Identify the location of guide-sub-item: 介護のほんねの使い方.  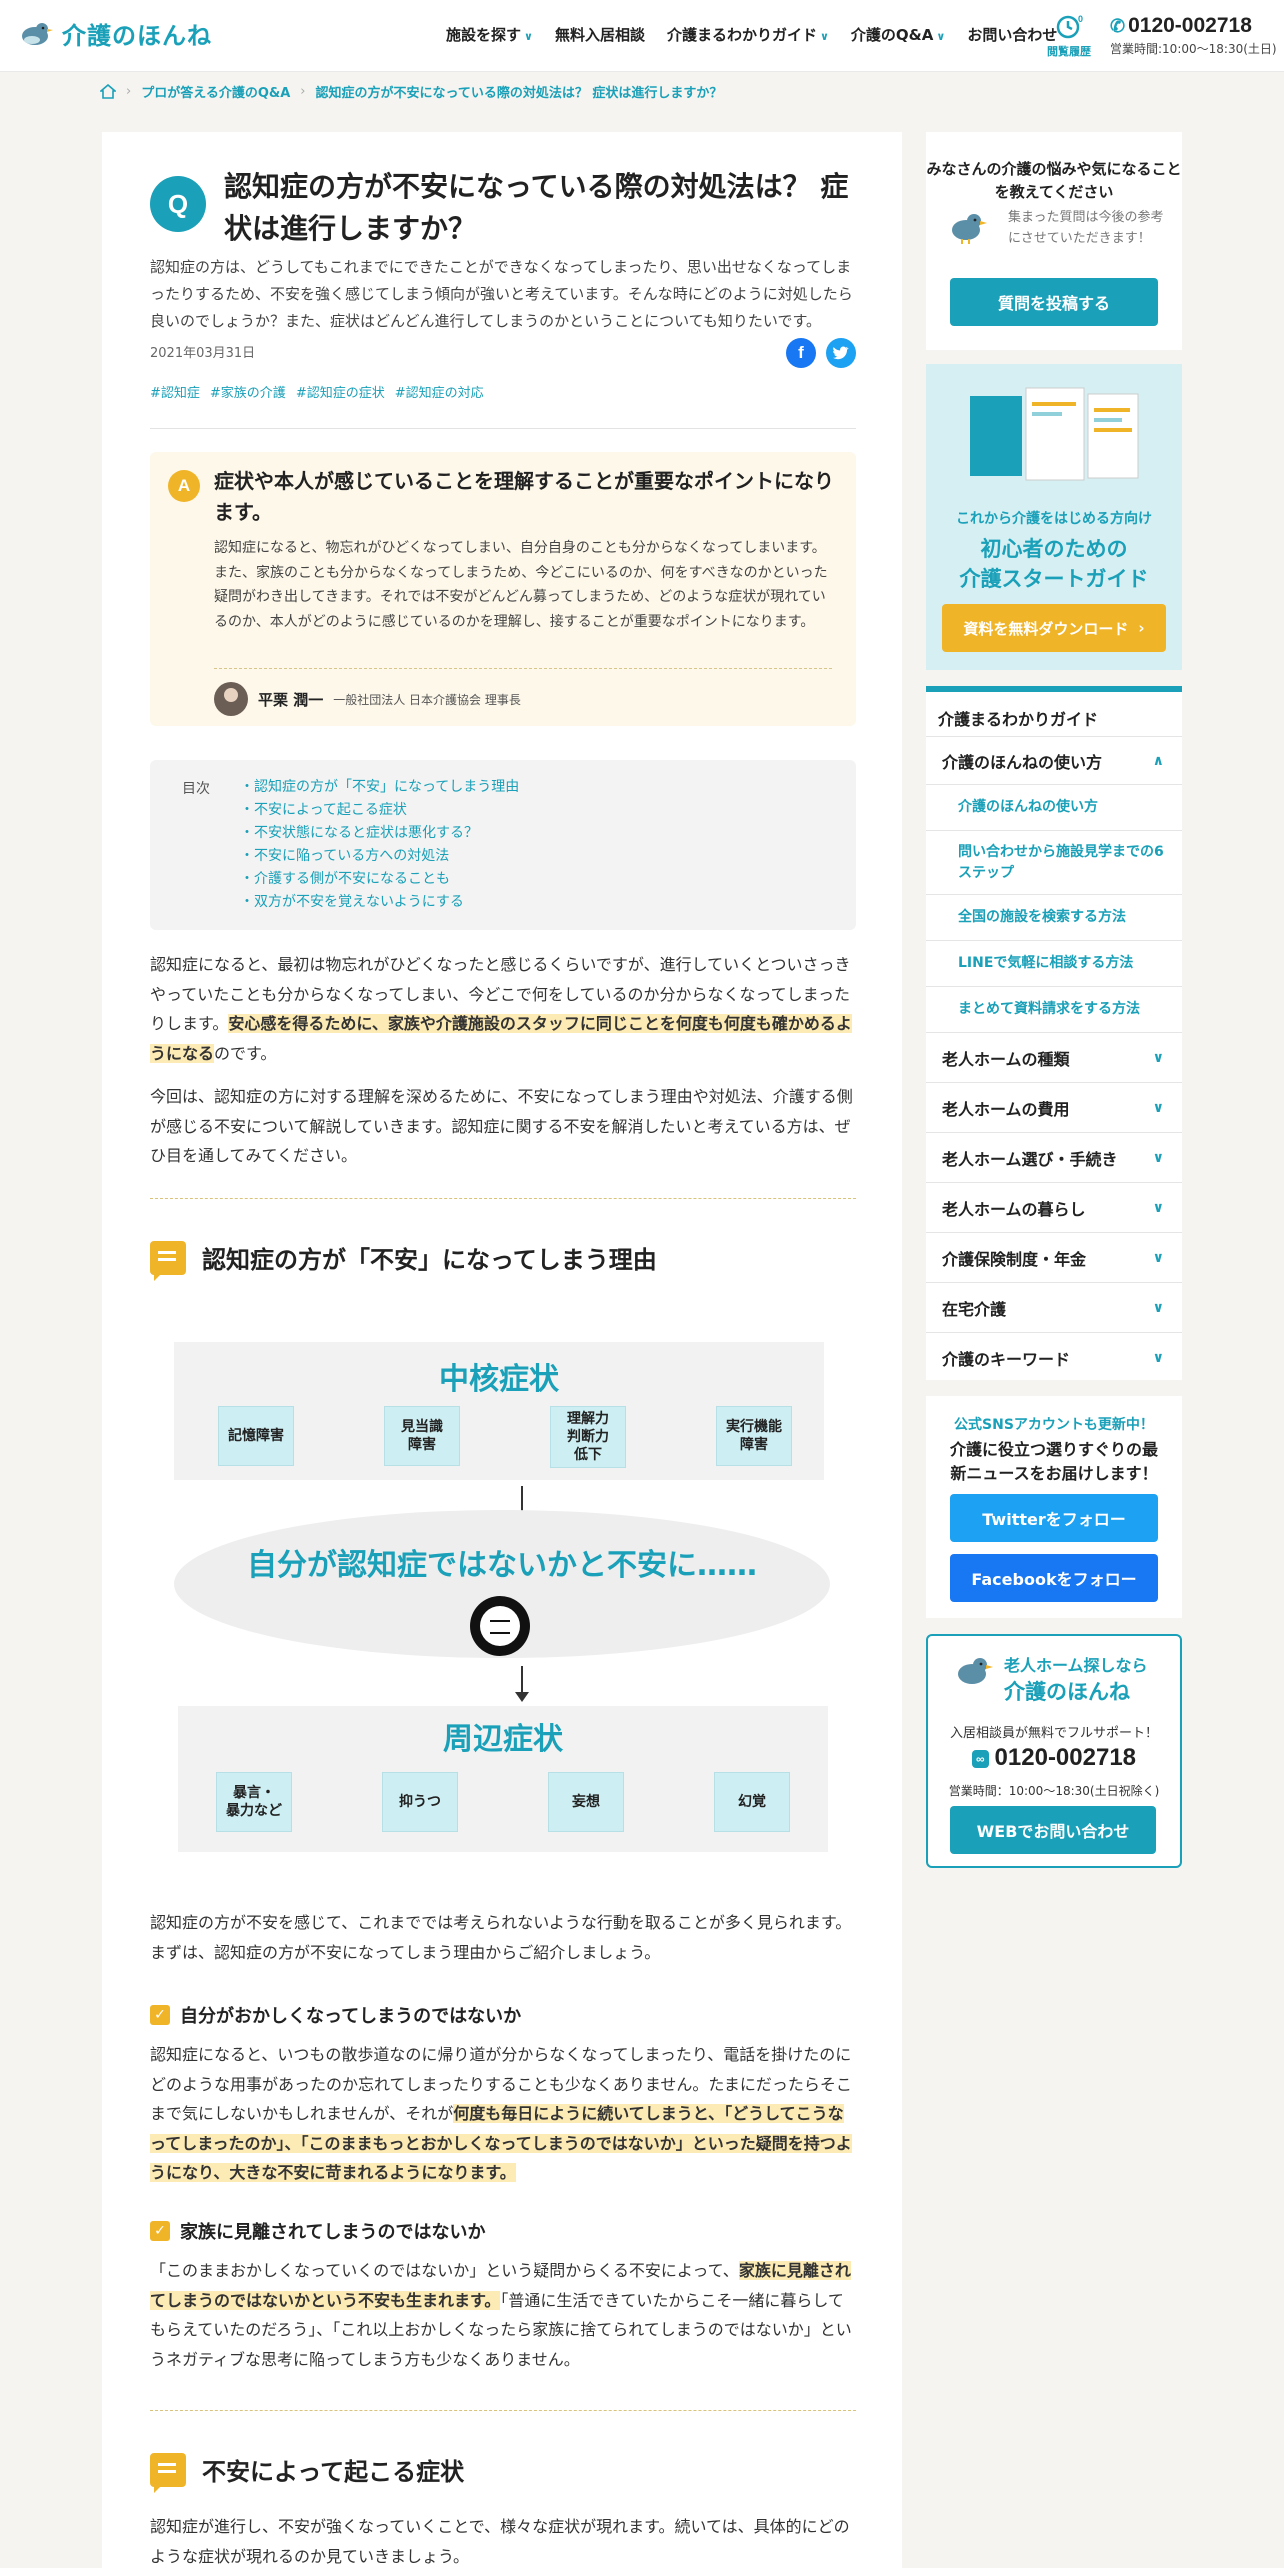
(1054, 807).